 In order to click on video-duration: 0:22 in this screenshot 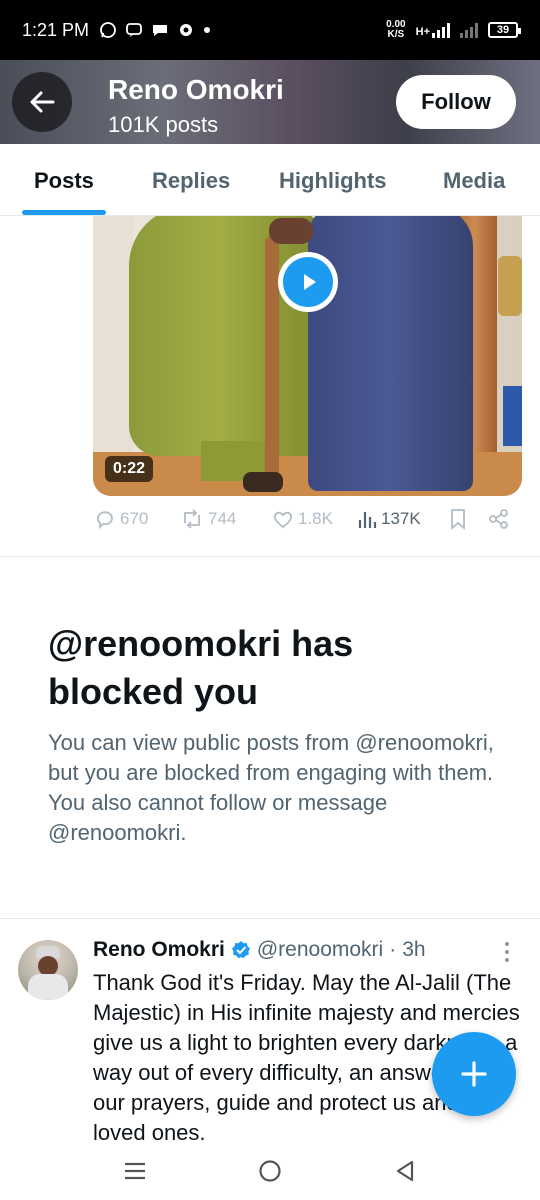, I will do `click(129, 469)`.